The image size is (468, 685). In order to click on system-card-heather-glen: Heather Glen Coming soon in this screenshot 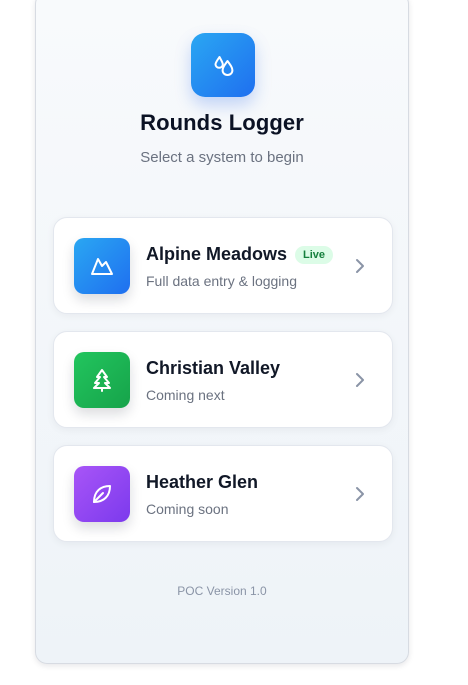, I will do `click(223, 493)`.